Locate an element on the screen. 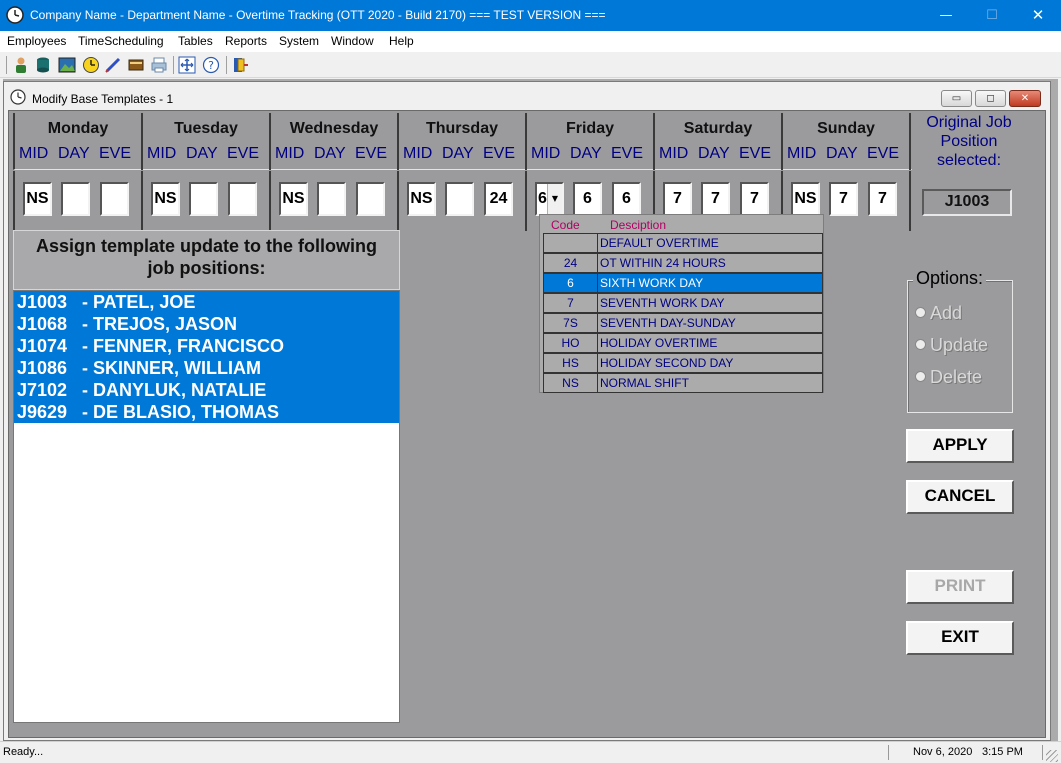  cancel-button: CANCEL is located at coordinates (960, 497).